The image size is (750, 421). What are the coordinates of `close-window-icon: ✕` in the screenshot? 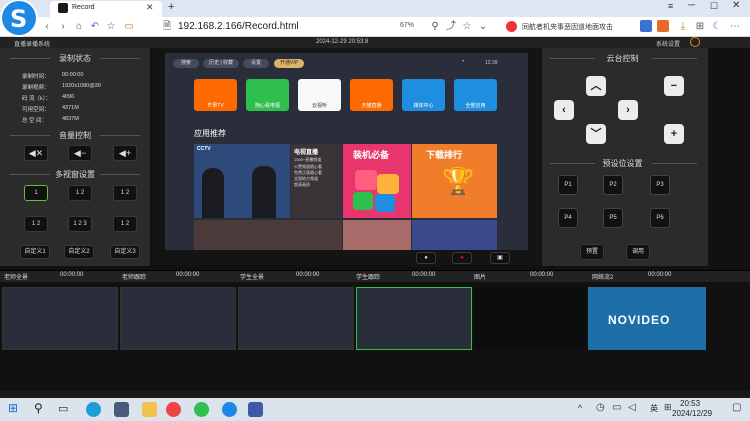 It's located at (736, 5).